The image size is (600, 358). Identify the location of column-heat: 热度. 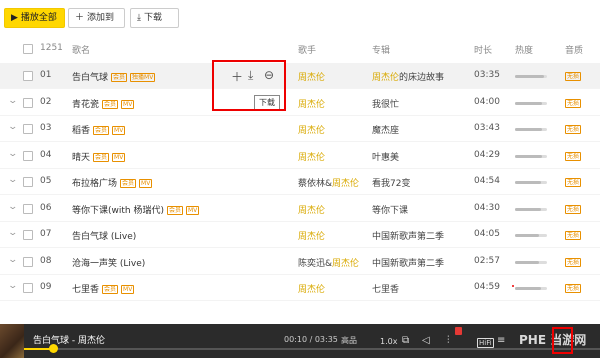
(524, 49).